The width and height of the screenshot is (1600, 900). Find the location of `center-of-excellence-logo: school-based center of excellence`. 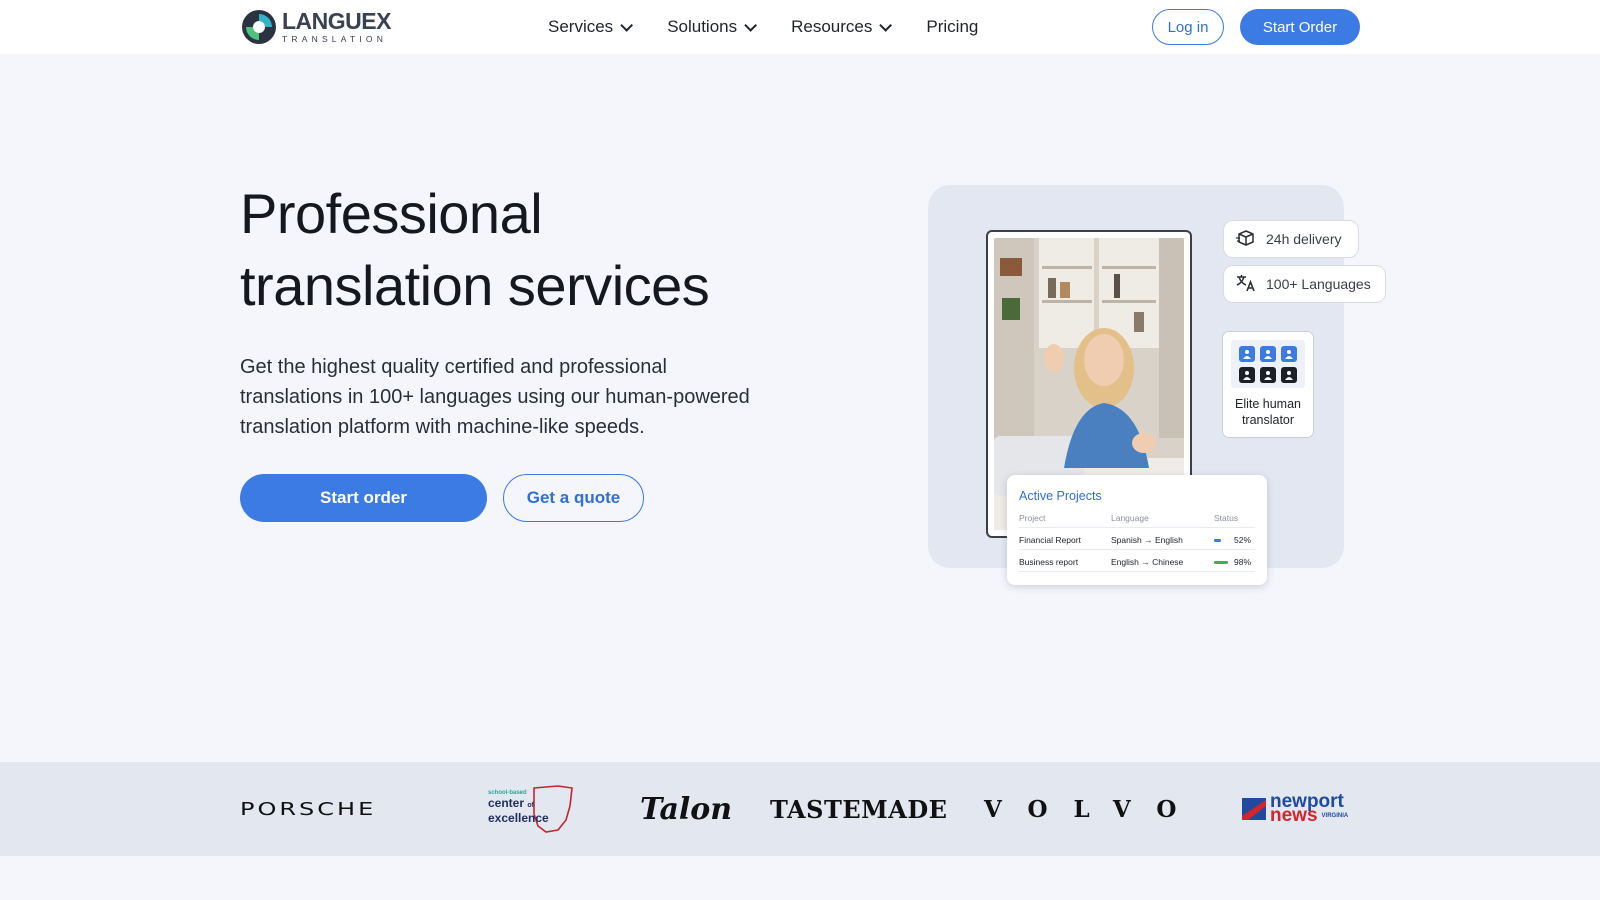

center-of-excellence-logo: school-based center of excellence is located at coordinates (531, 809).